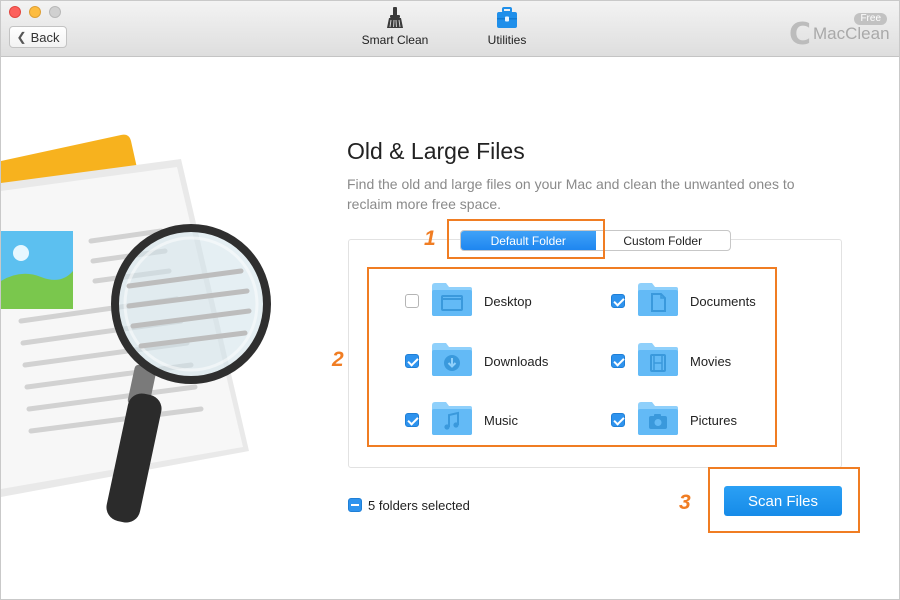 This screenshot has height=600, width=900. Describe the element at coordinates (507, 17) in the screenshot. I see `toolbox-icon` at that location.